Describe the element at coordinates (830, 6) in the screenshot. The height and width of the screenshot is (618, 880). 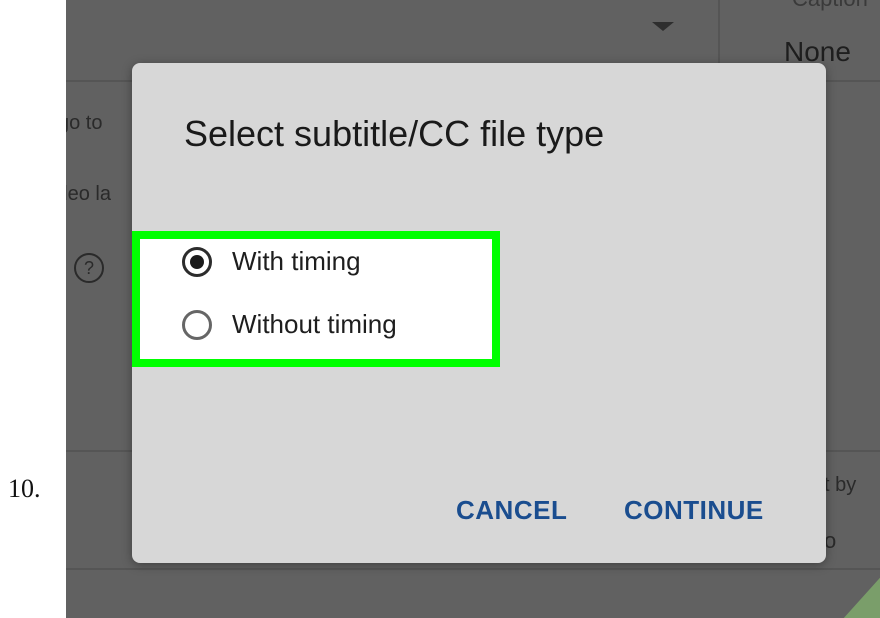
I see `caption-label: Caption` at that location.